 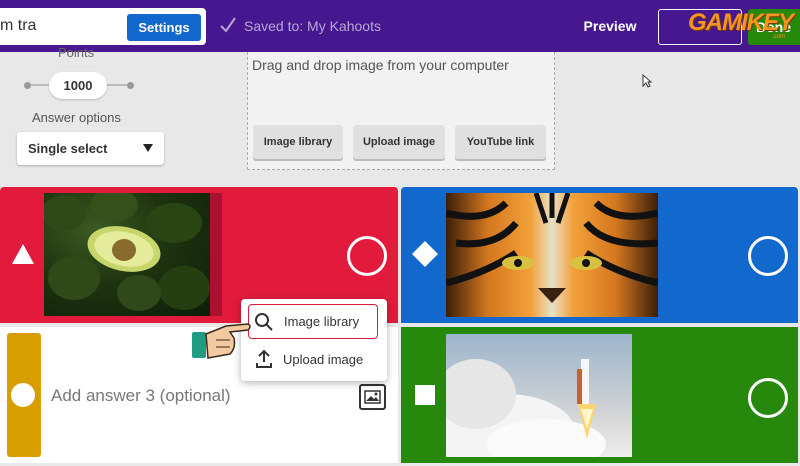 I want to click on add-image-icon, so click(x=372, y=397).